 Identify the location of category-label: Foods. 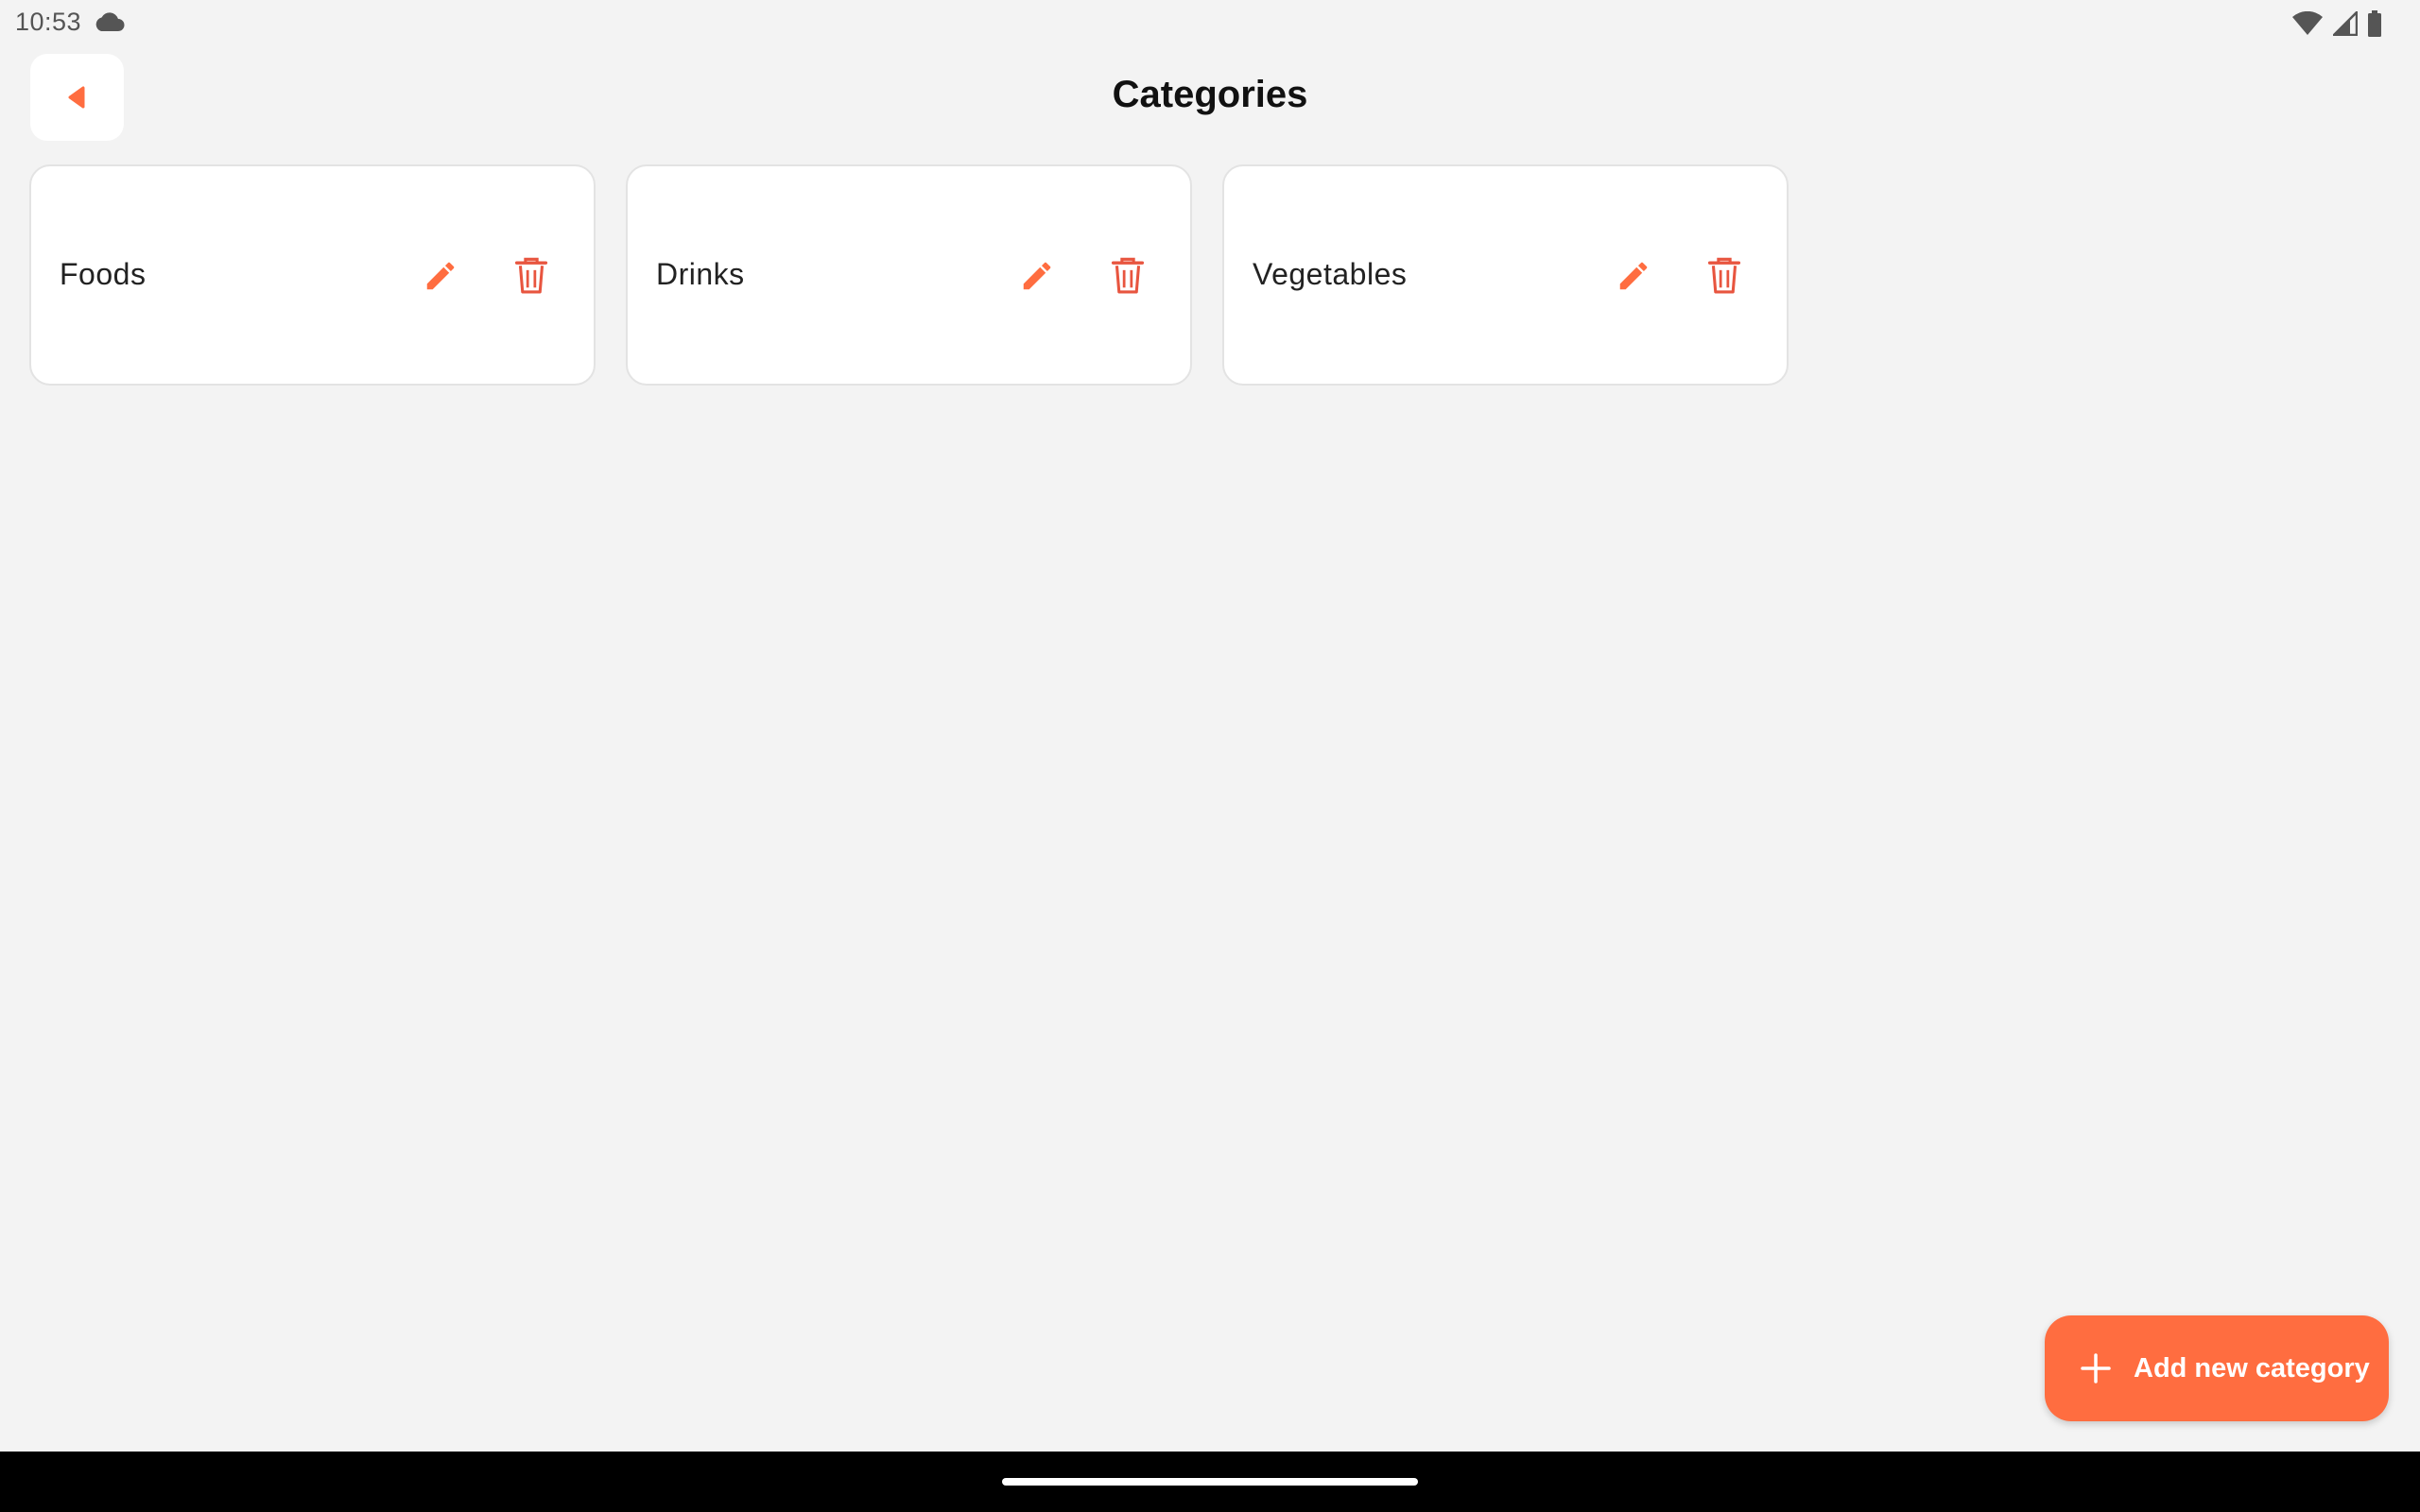
(103, 274).